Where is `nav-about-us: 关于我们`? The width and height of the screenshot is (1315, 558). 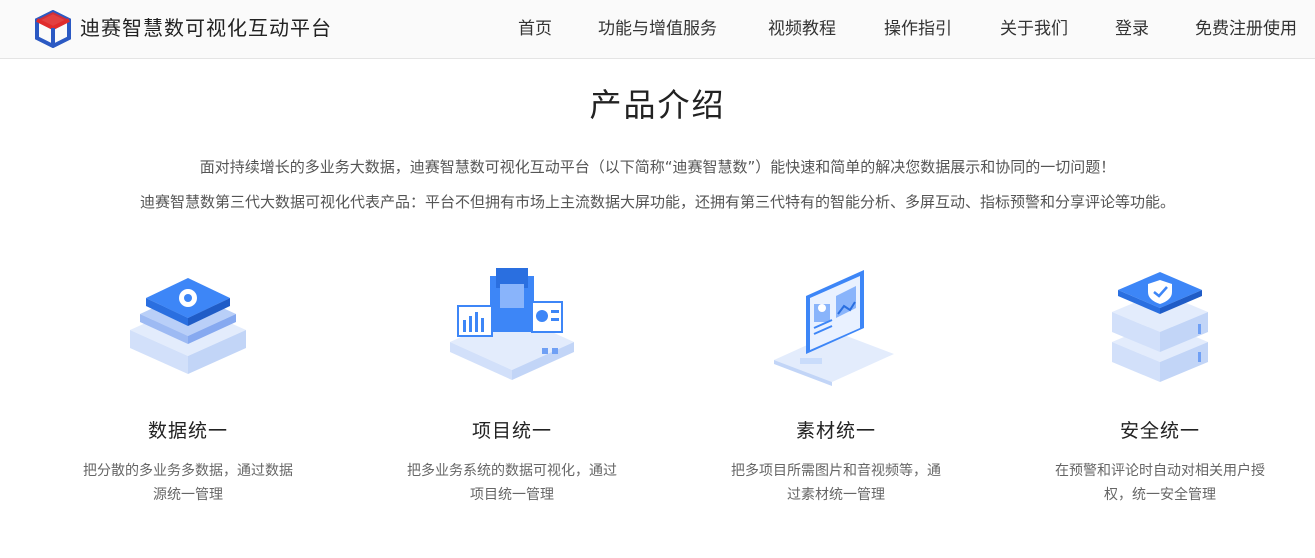
nav-about-us: 关于我们 is located at coordinates (1034, 29).